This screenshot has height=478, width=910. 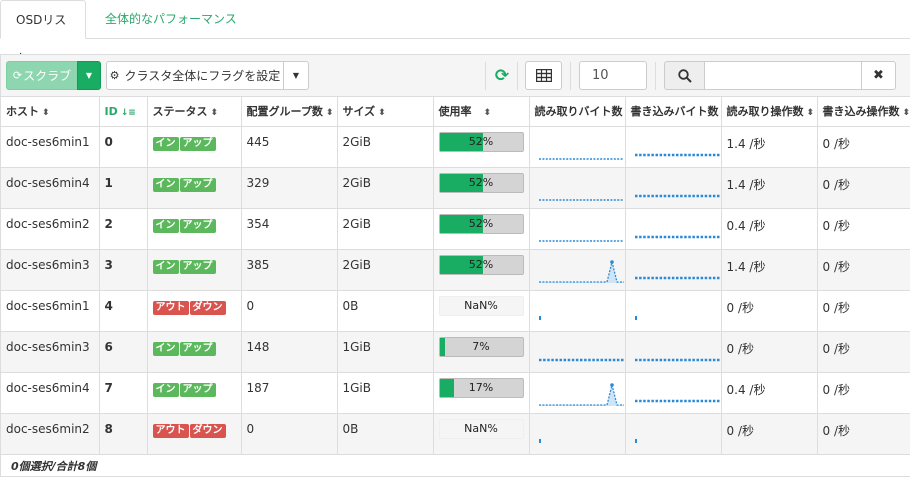 I want to click on table-row: doc-ses6min36インアップ1481GiB7%0 /秒0 /秒, so click(x=455, y=351).